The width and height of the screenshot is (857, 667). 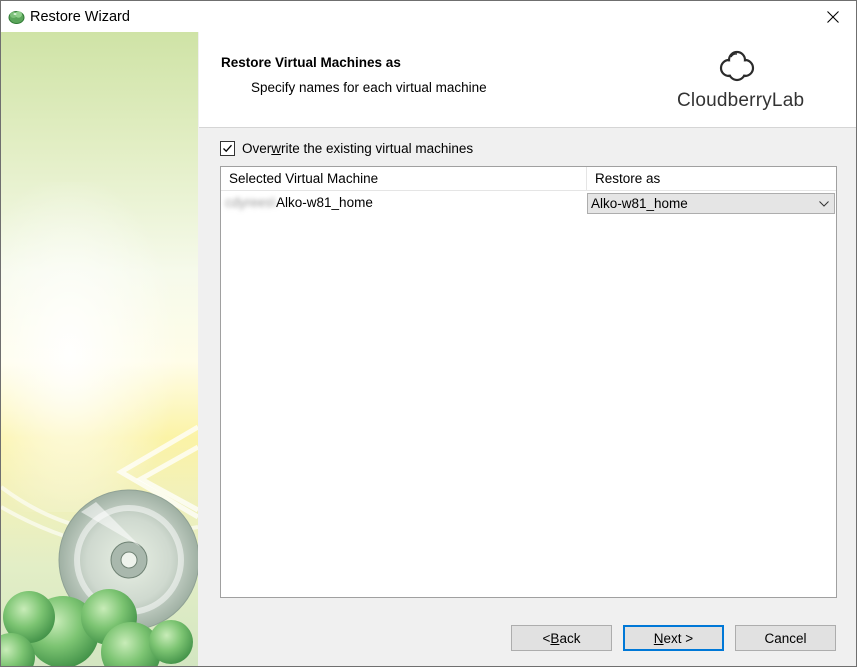 What do you see at coordinates (555, 638) in the screenshot?
I see `button-accelerator: B` at bounding box center [555, 638].